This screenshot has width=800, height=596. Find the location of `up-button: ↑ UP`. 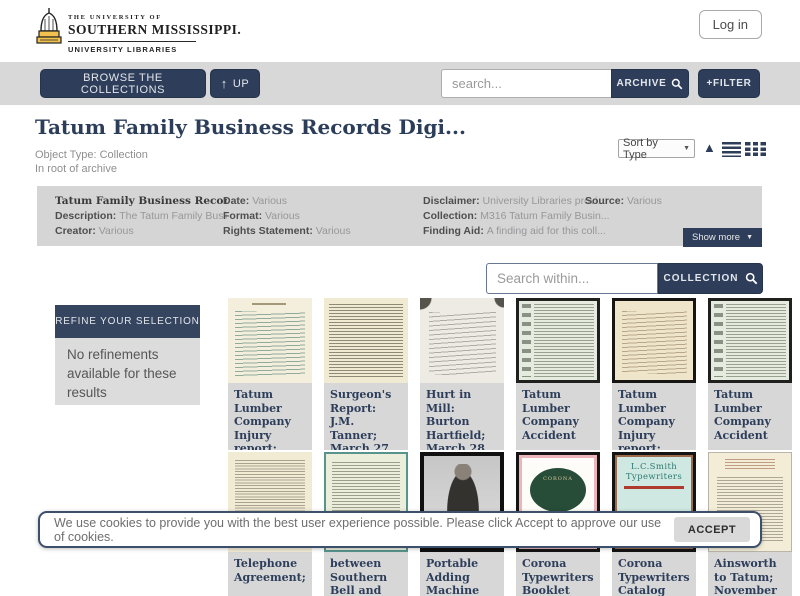

up-button: ↑ UP is located at coordinates (235, 83).